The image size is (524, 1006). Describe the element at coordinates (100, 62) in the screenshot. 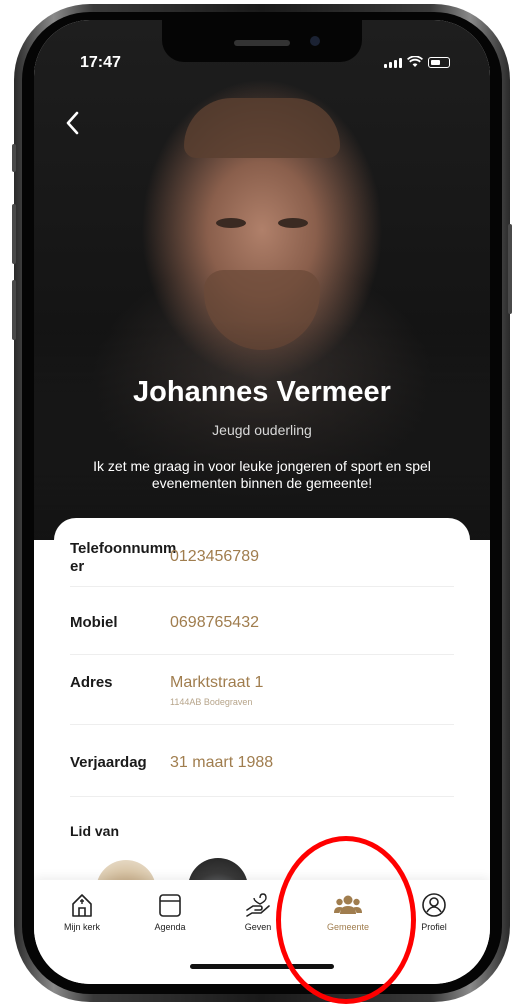

I see `status-time: 17:47` at that location.